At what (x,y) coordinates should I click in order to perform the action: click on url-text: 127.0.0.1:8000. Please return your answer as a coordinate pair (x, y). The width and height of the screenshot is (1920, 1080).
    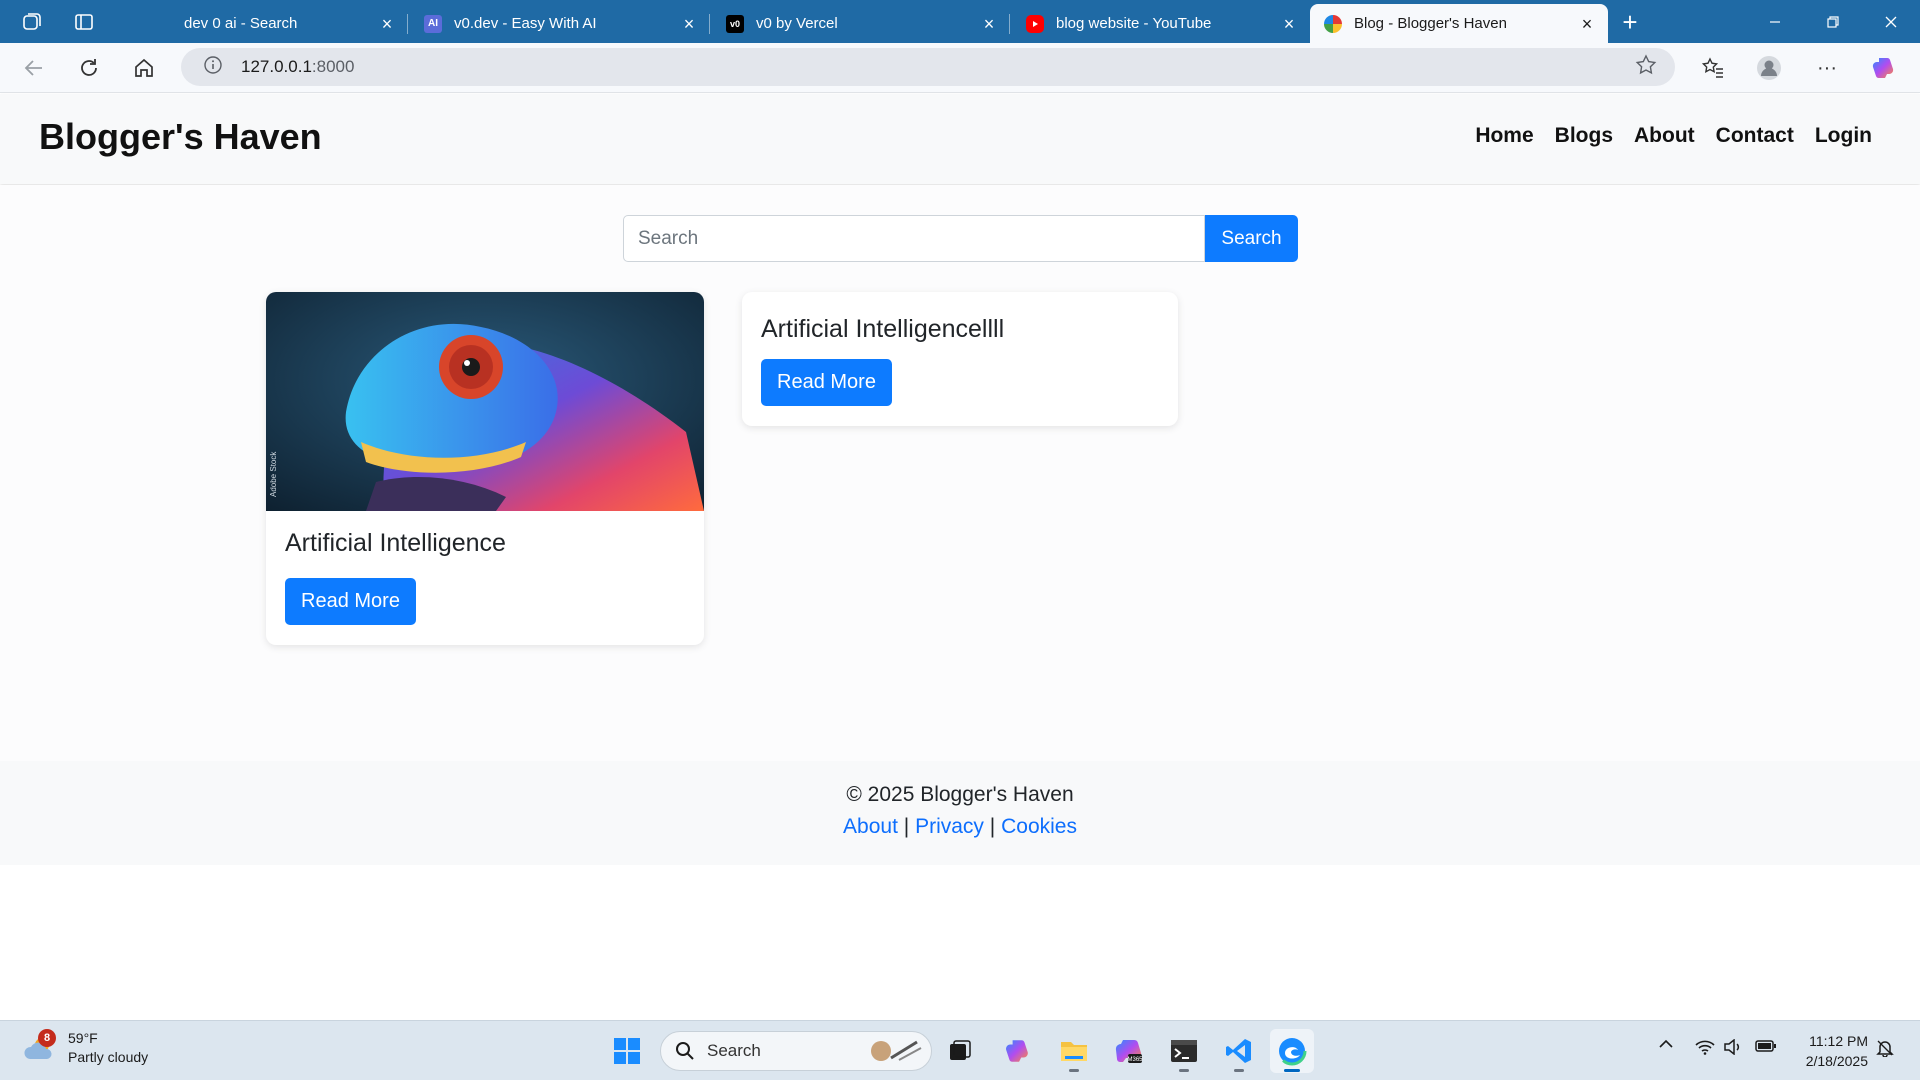
    Looking at the image, I should click on (297, 67).